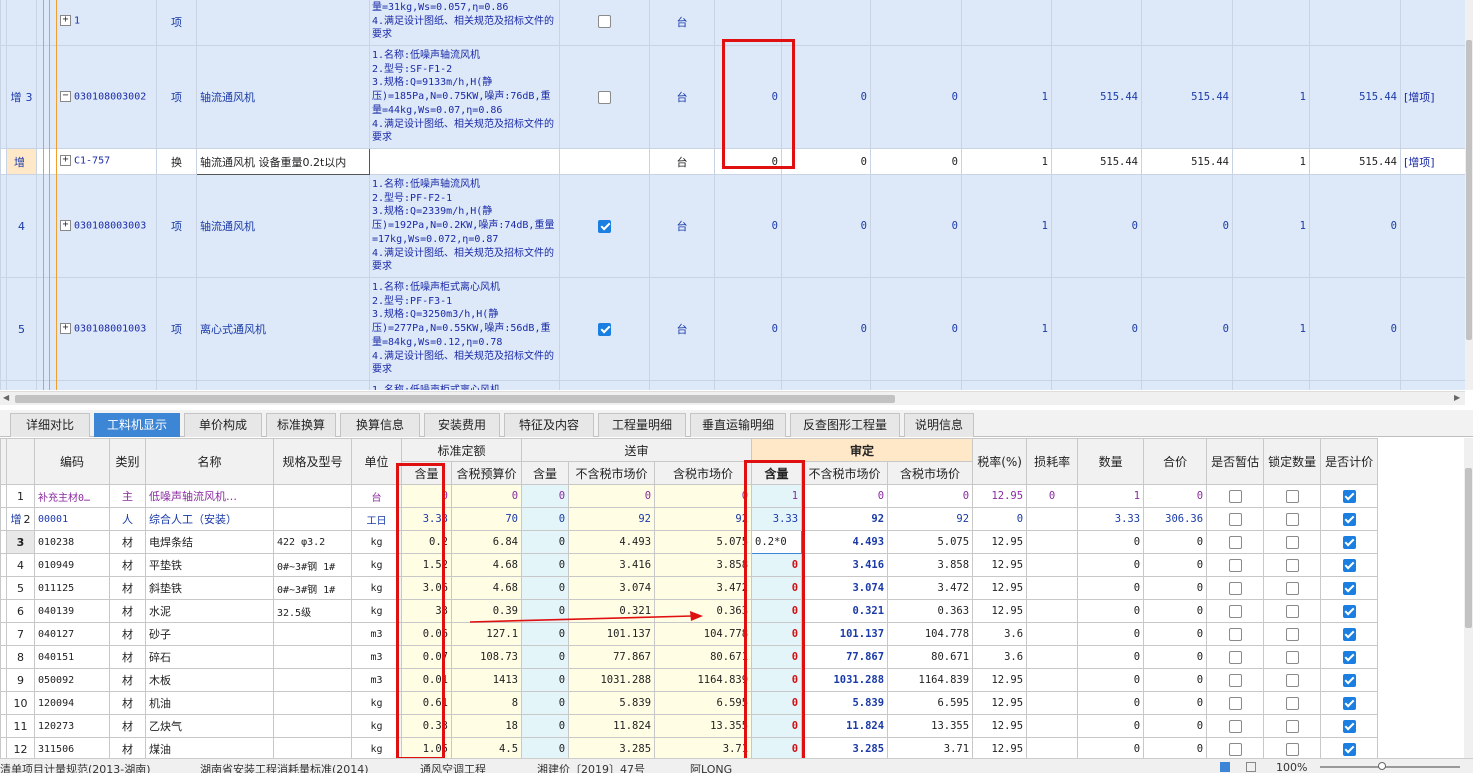  Describe the element at coordinates (106, 161) in the screenshot. I see `item-code: + C1-757` at that location.